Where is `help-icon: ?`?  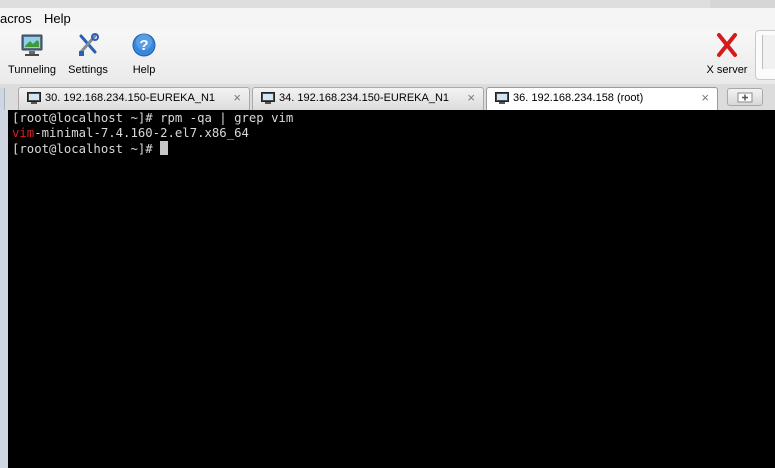
help-icon: ? is located at coordinates (144, 45).